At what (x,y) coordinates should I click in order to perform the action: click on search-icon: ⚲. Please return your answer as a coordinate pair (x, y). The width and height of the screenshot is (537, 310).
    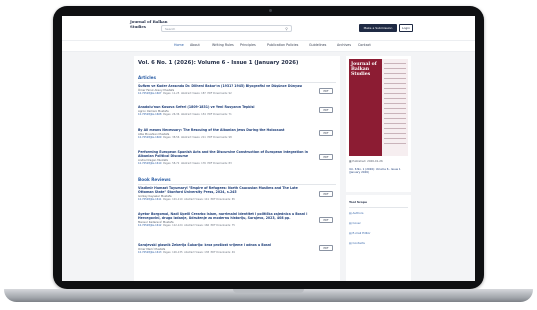
    Looking at the image, I should click on (286, 29).